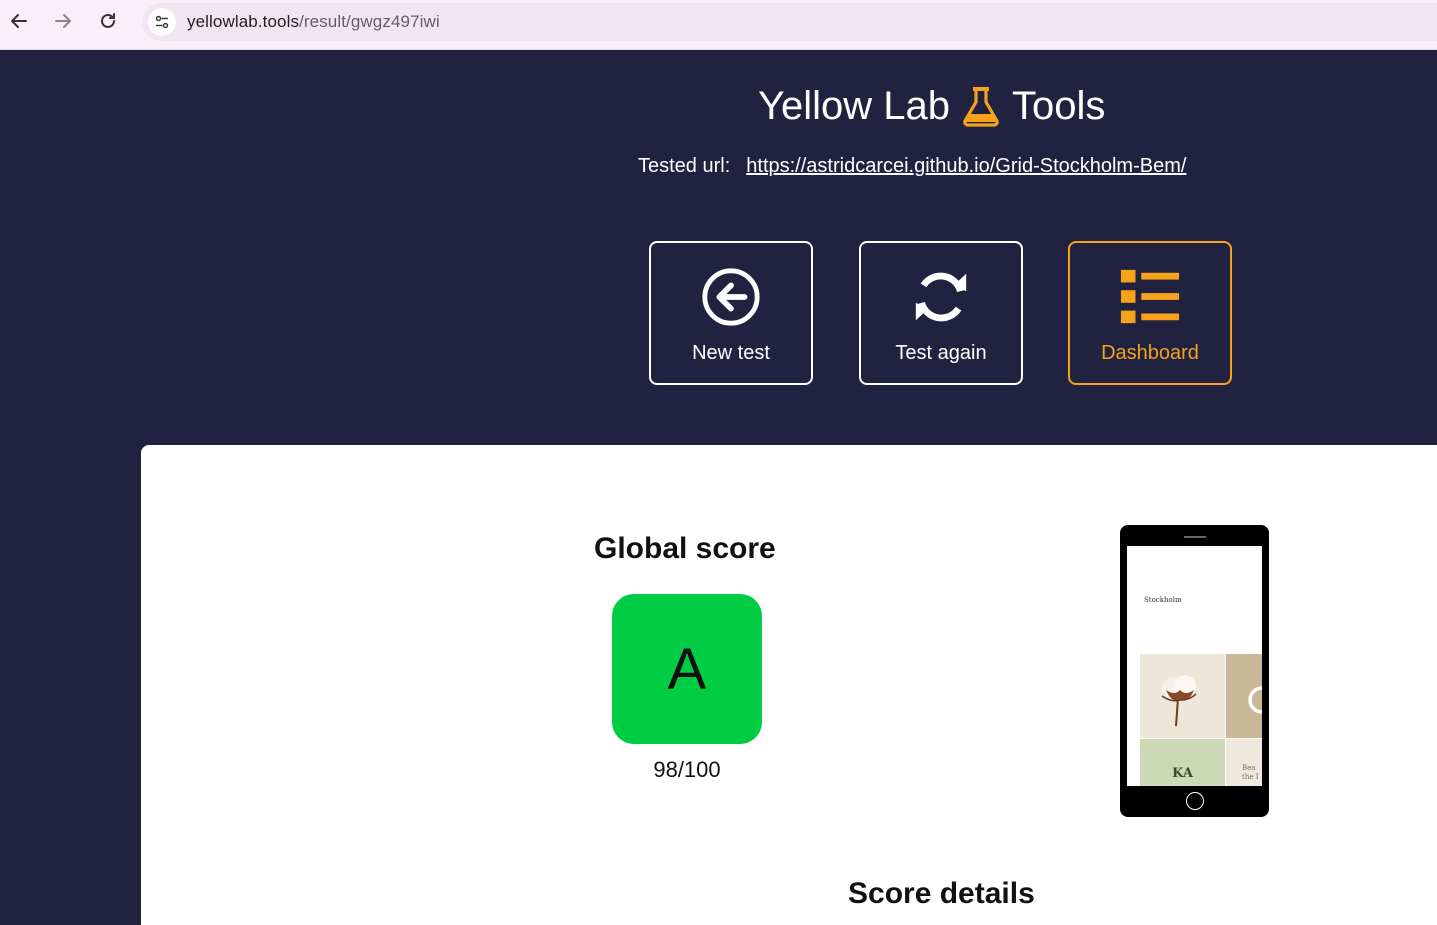 This screenshot has width=1437, height=925. Describe the element at coordinates (981, 107) in the screenshot. I see `flask-icon` at that location.